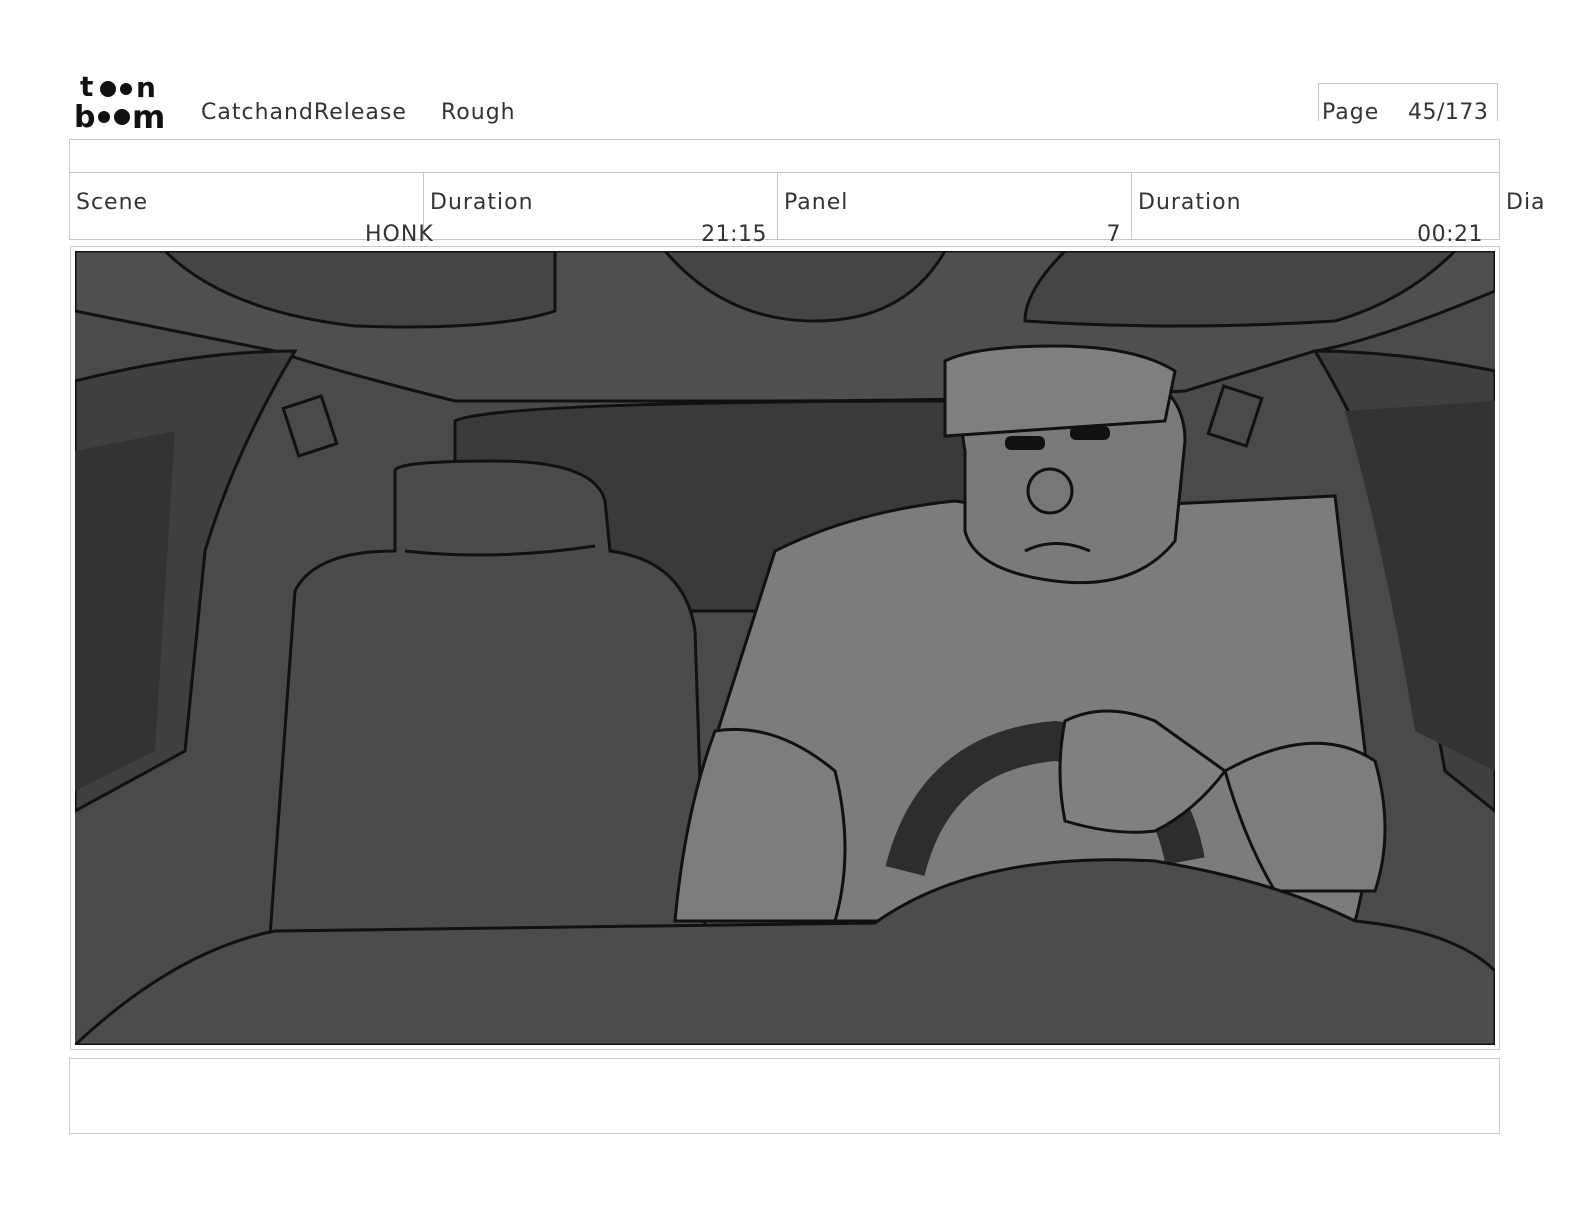  Describe the element at coordinates (119, 101) in the screenshot. I see `toon-boom-logo: t n b m` at that location.